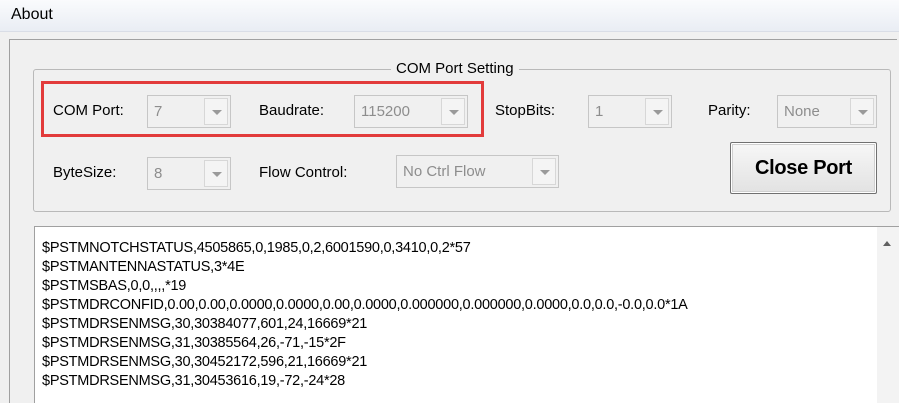 The image size is (899, 403). I want to click on byte-size-label: ByteSize:, so click(85, 172).